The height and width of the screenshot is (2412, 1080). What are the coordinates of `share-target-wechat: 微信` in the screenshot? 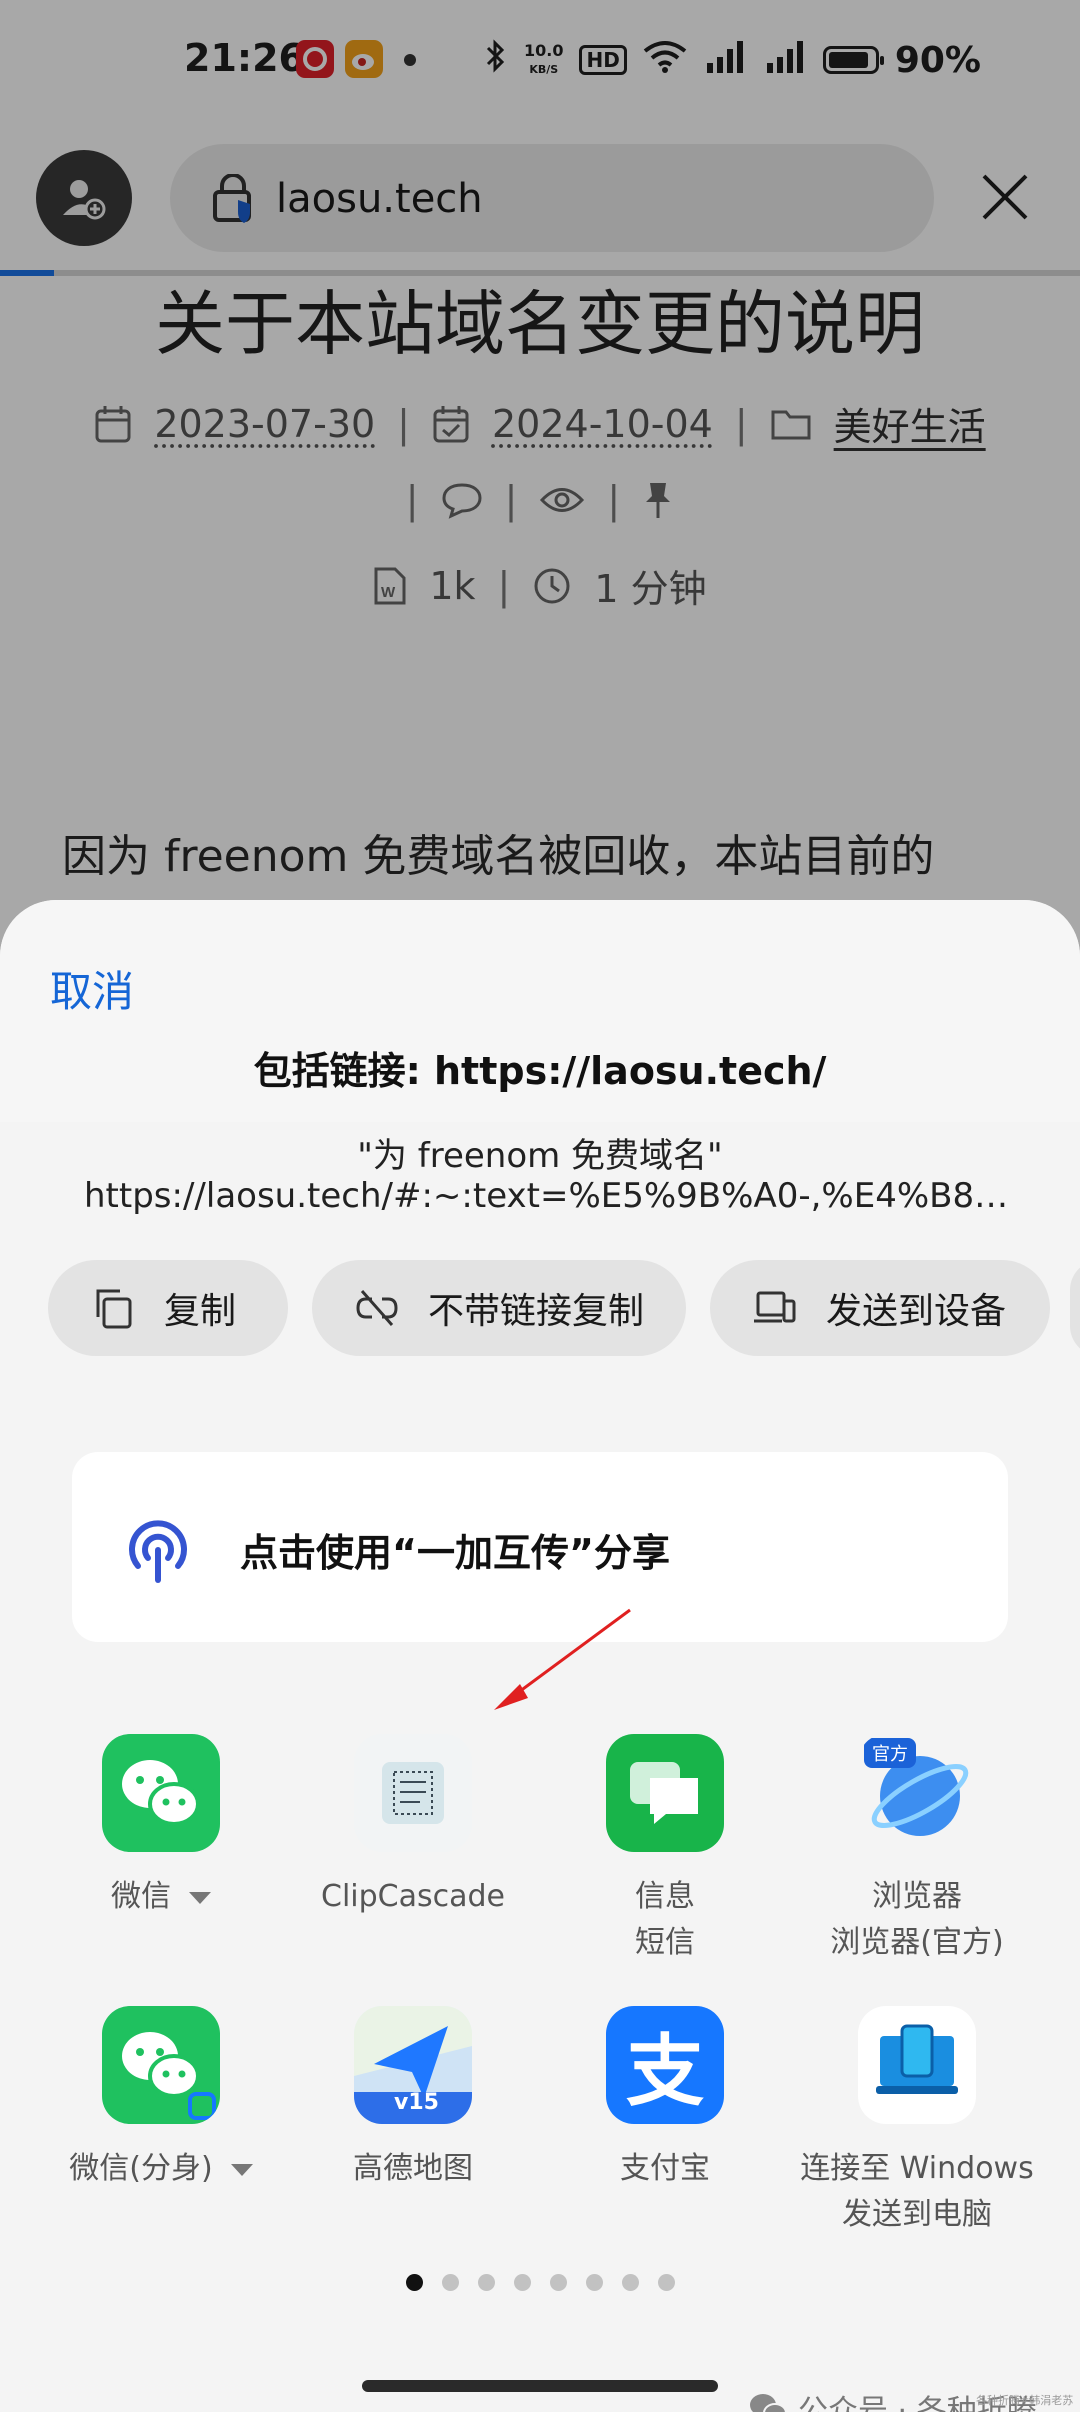 It's located at (161, 1827).